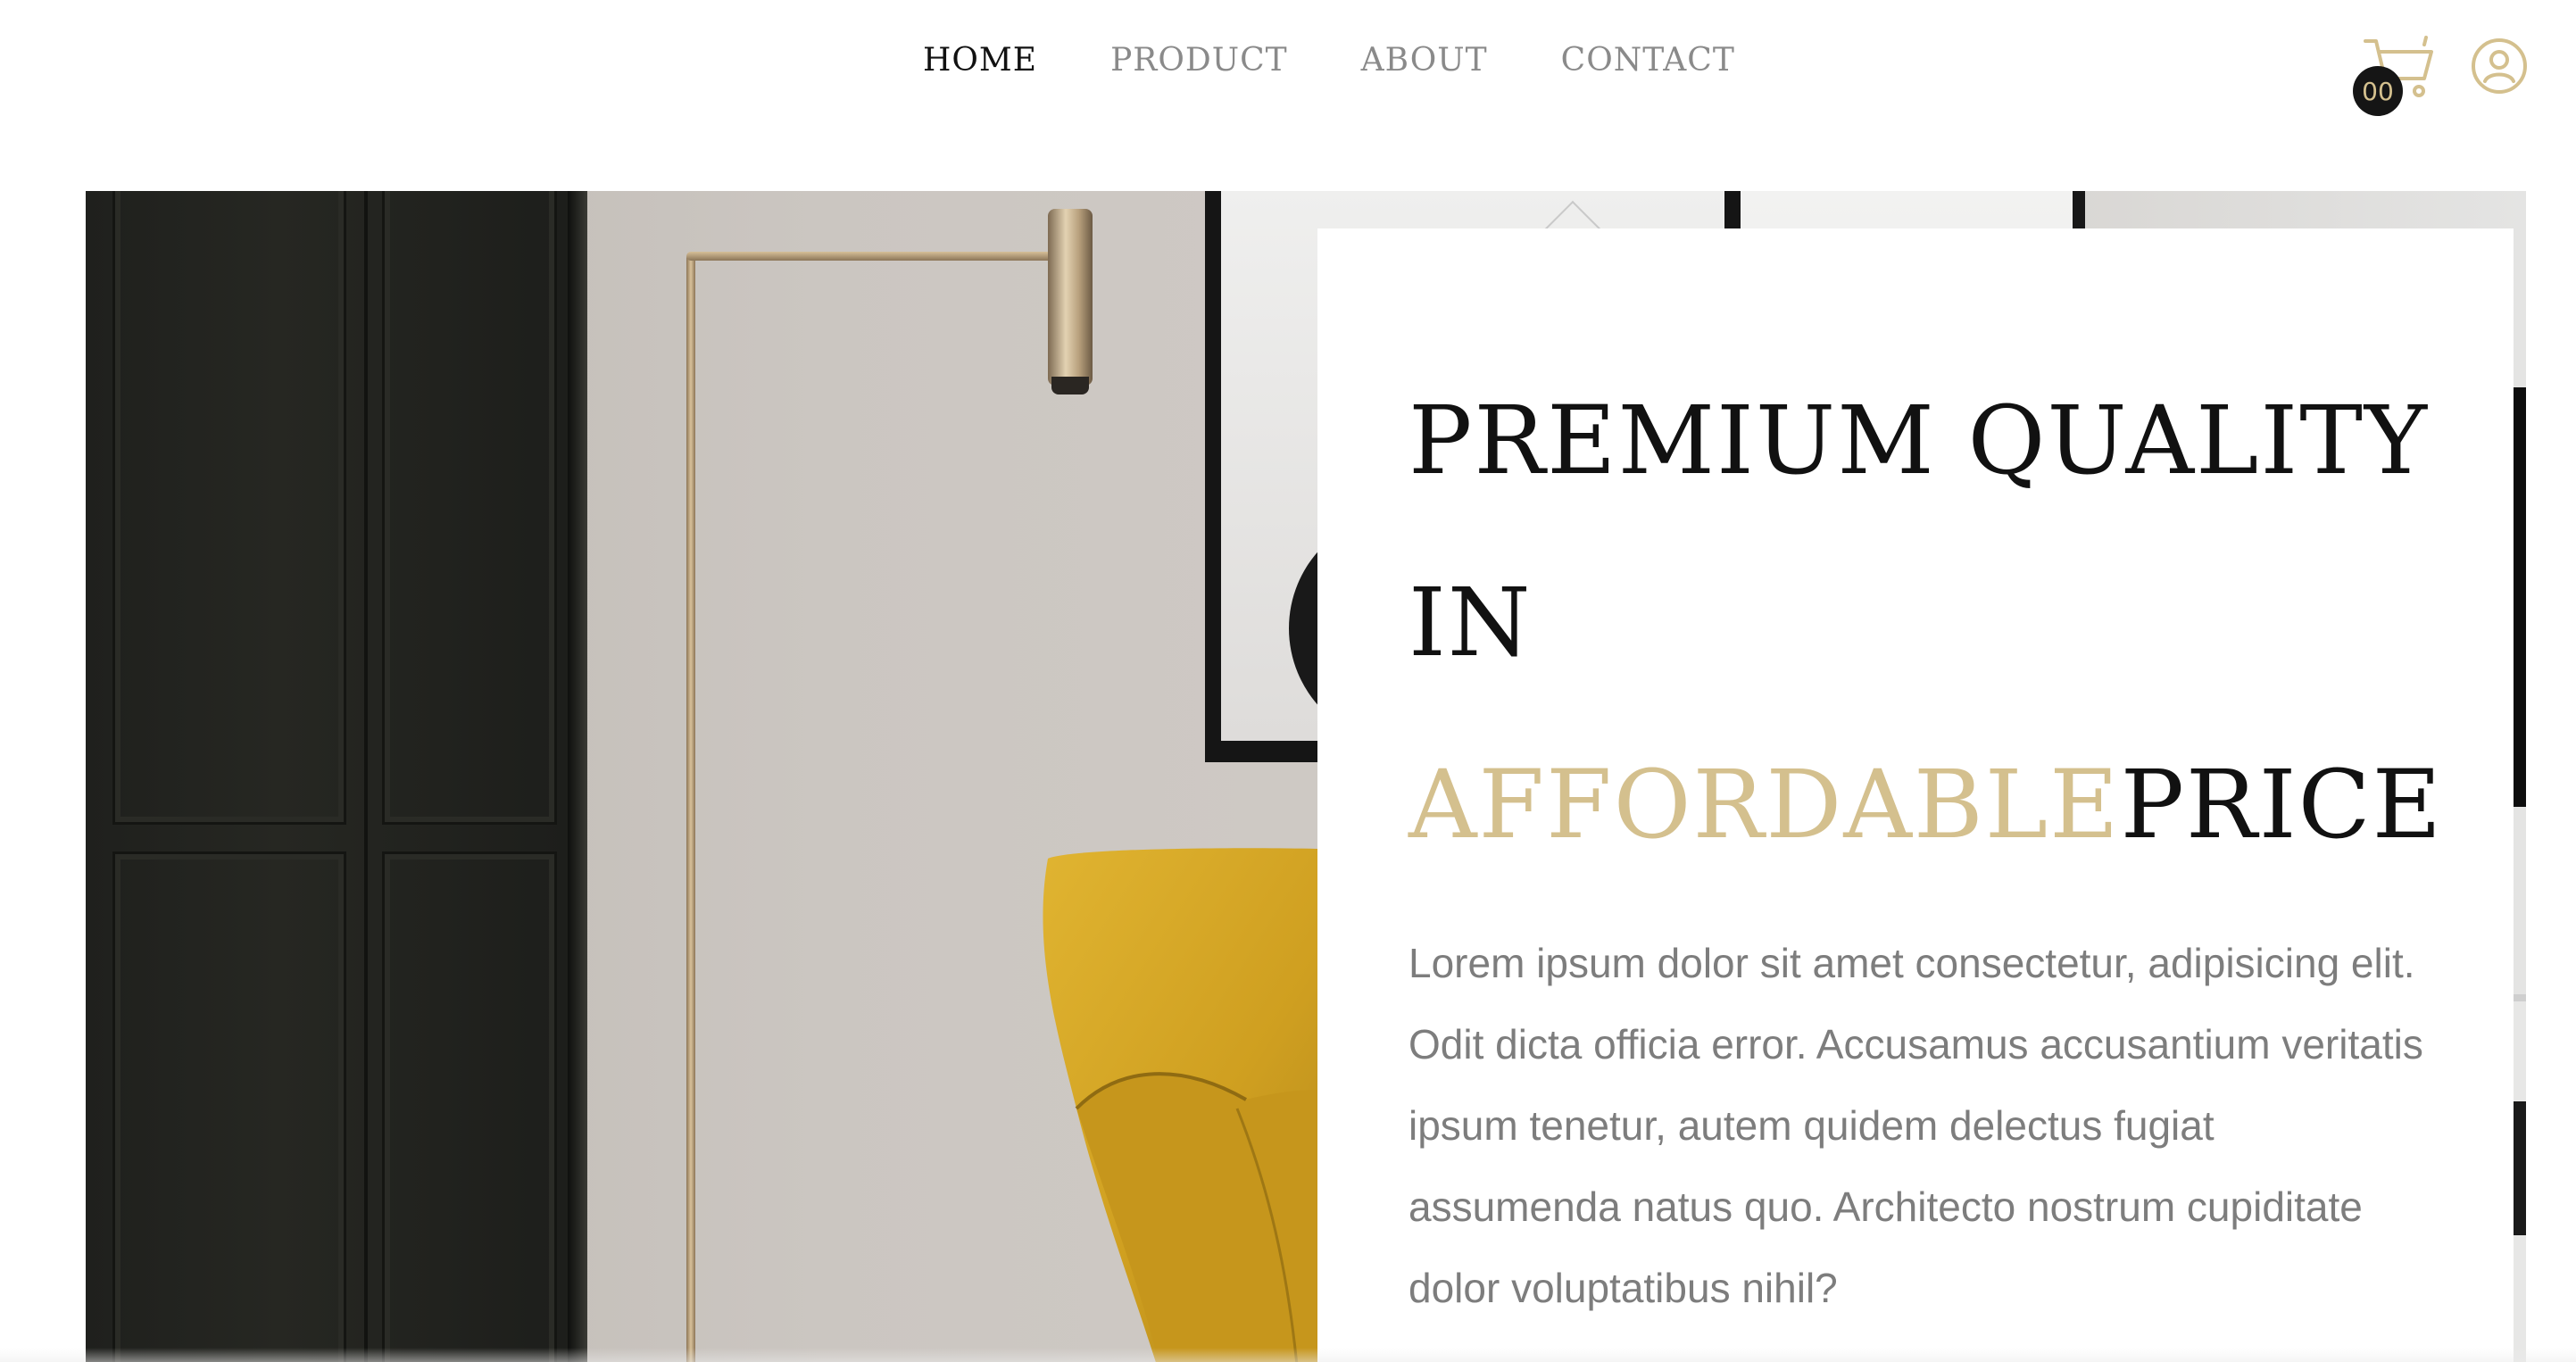 The height and width of the screenshot is (1362, 2576). What do you see at coordinates (1765, 805) in the screenshot?
I see `headline-accent: AFFORDABLE` at bounding box center [1765, 805].